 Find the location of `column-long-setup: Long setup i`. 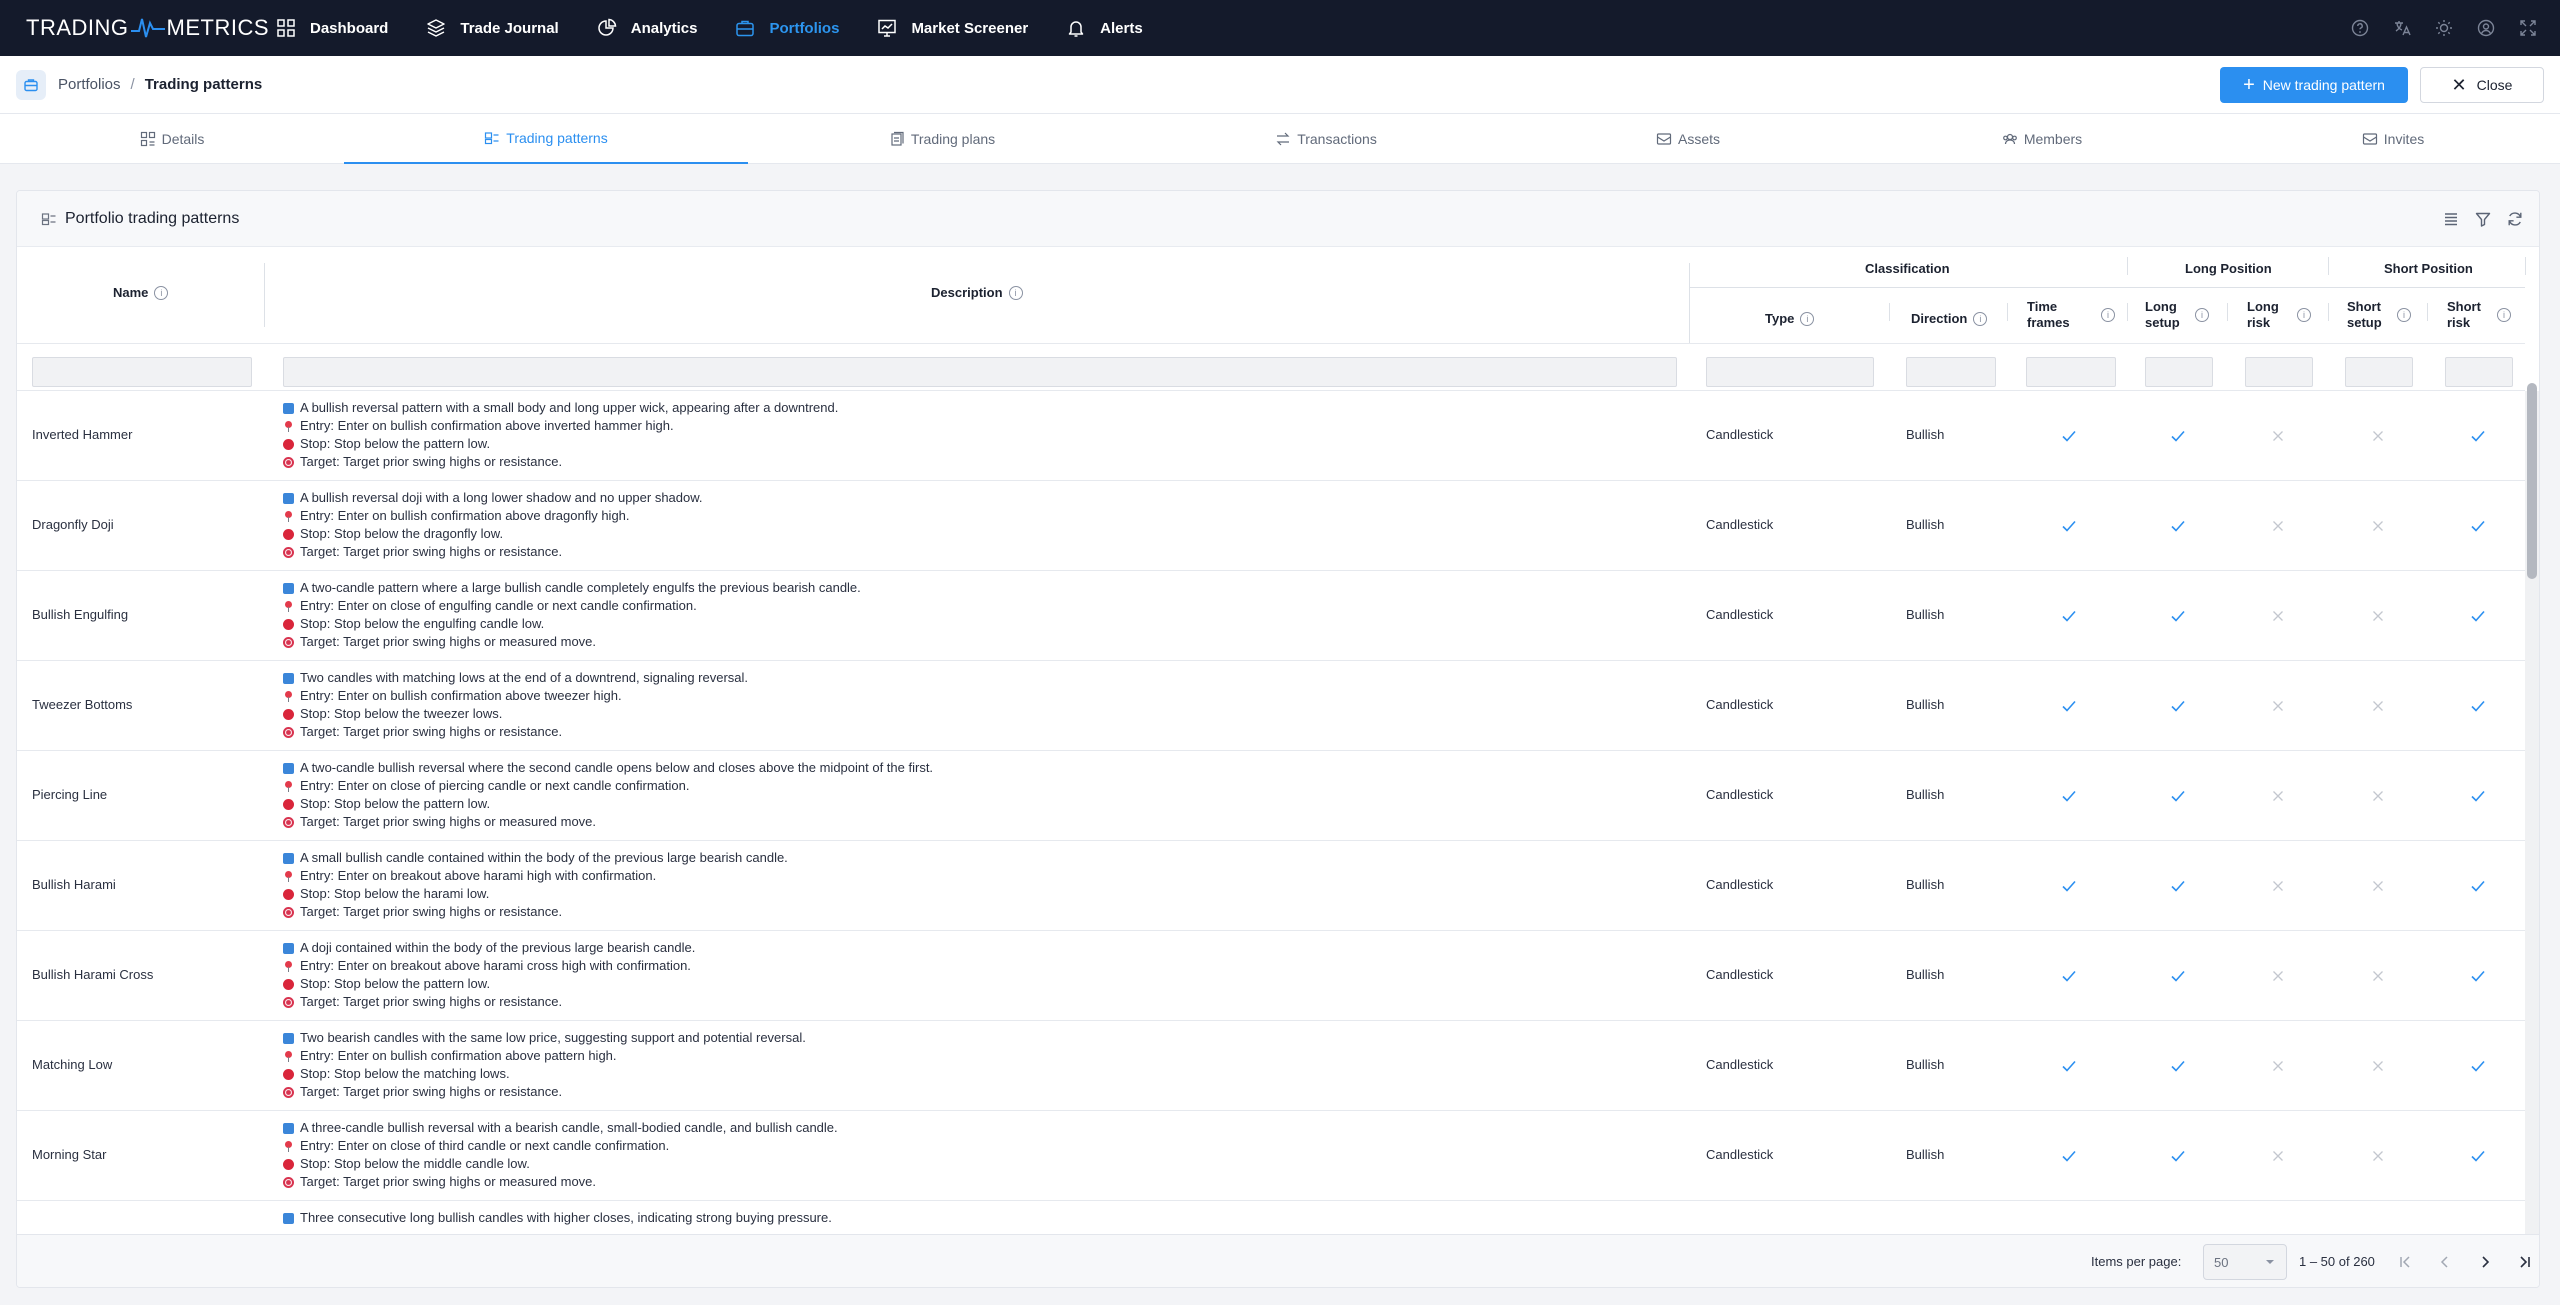

column-long-setup: Long setup i is located at coordinates (2177, 315).